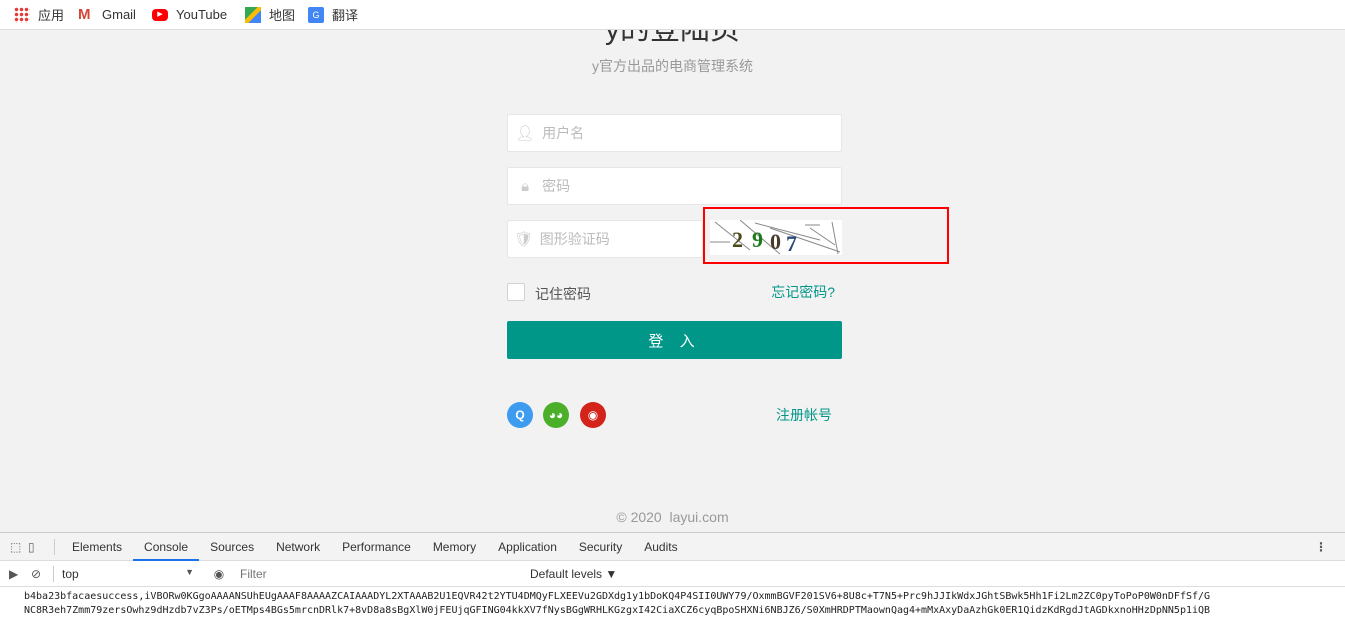 Image resolution: width=1345 pixels, height=620 pixels. What do you see at coordinates (527, 547) in the screenshot?
I see `tab-application: Application` at bounding box center [527, 547].